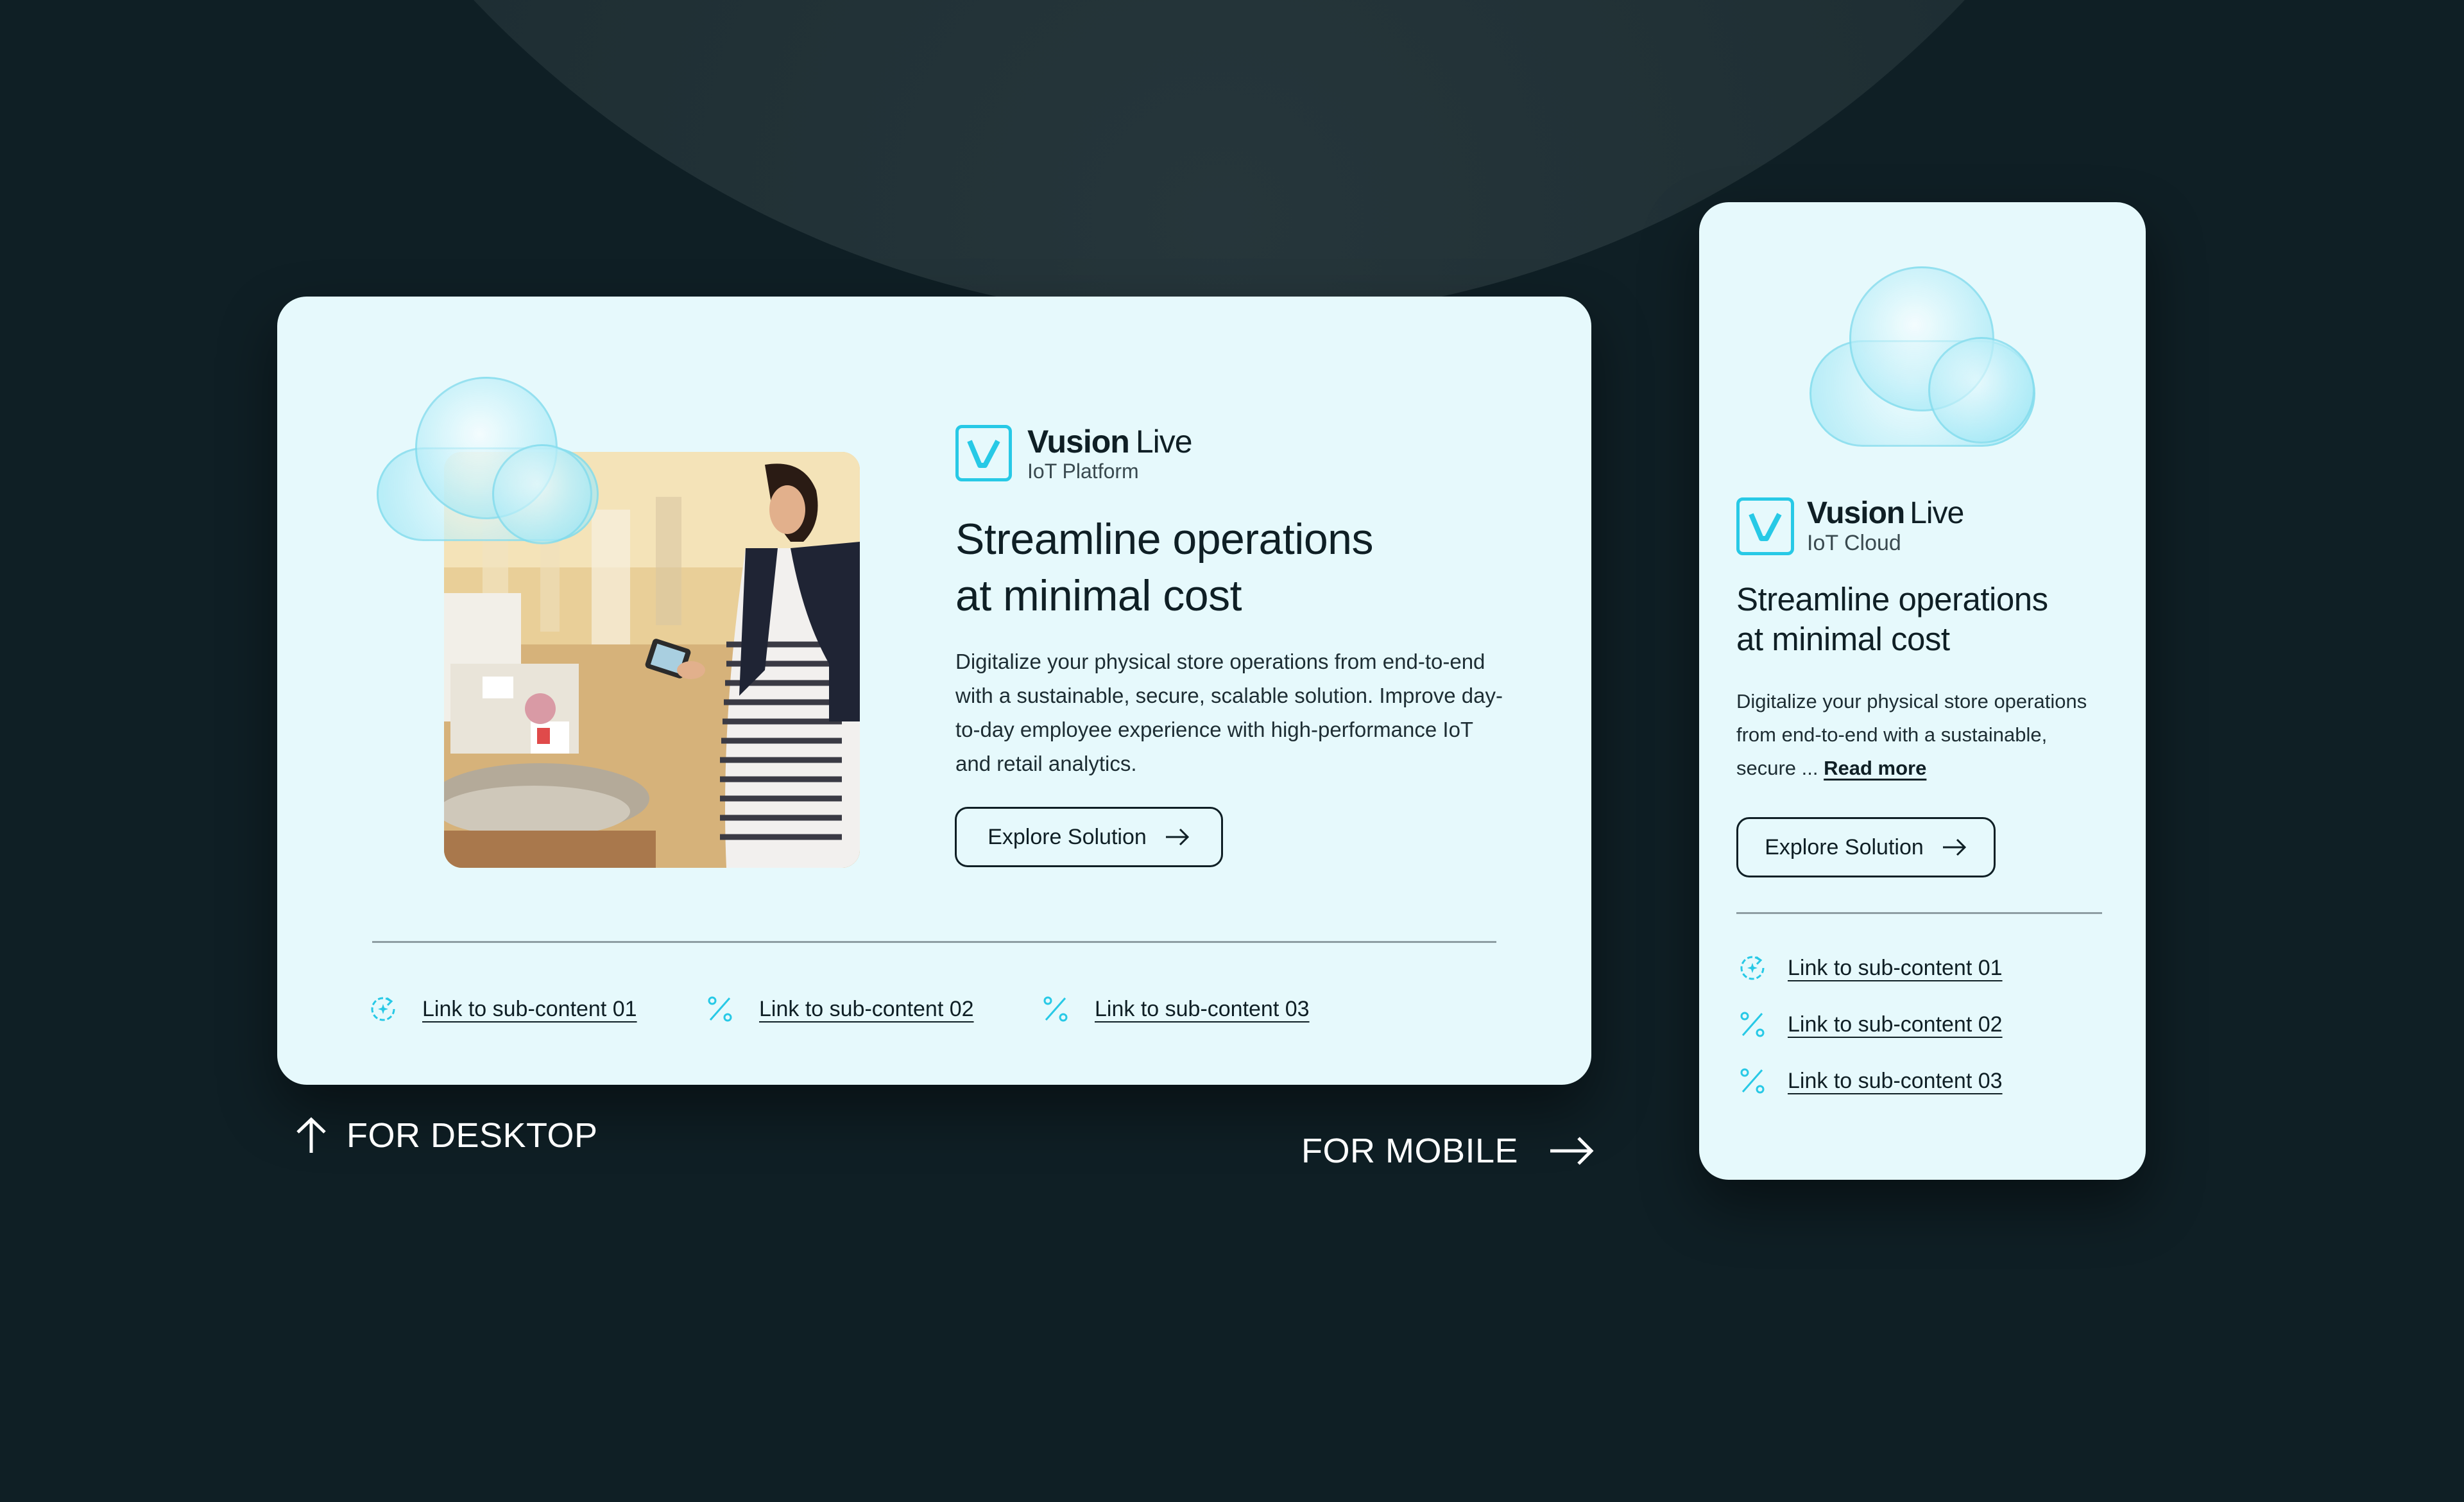 This screenshot has height=1502, width=2464. Describe the element at coordinates (311, 1135) in the screenshot. I see `arrow-up-icon` at that location.